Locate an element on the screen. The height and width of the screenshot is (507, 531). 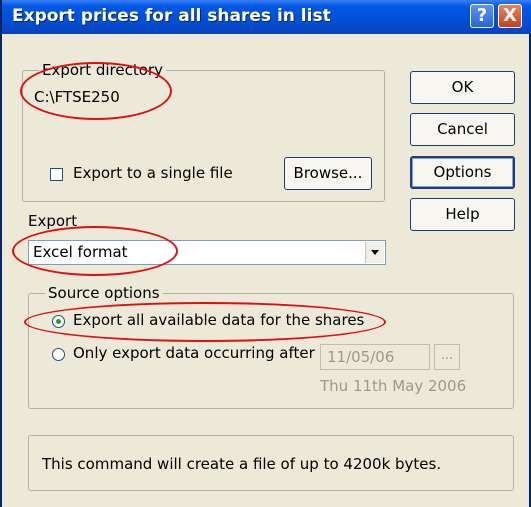
export-format-select: Excel format is located at coordinates (207, 252).